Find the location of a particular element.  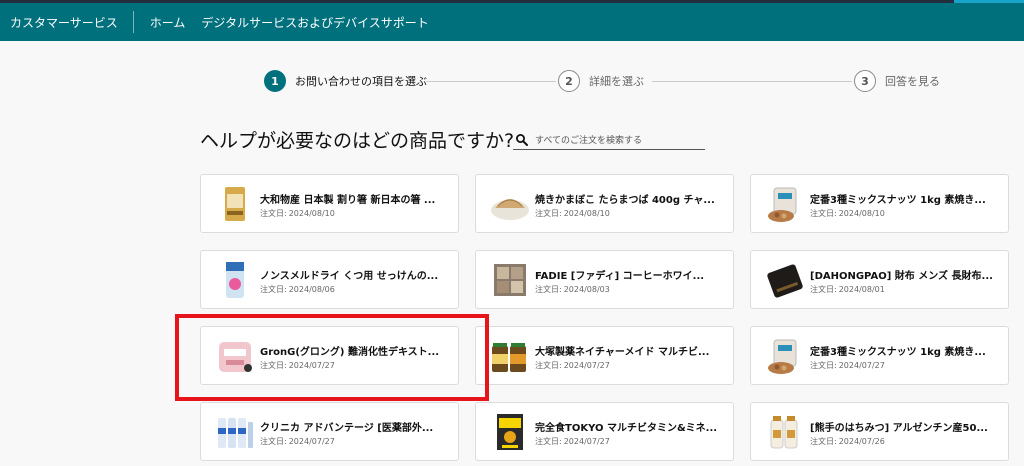

step-3: 3 回答を見る is located at coordinates (897, 81).